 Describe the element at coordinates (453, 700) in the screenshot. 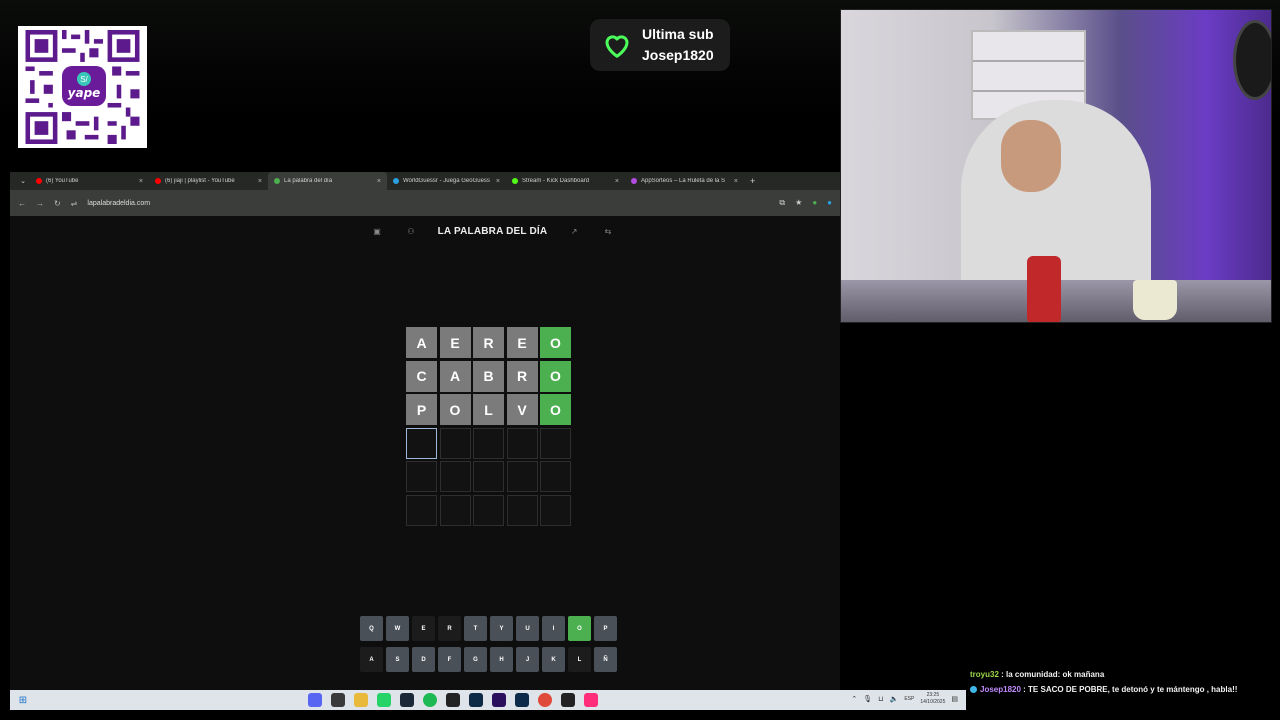

I see `app-dark-icon` at that location.